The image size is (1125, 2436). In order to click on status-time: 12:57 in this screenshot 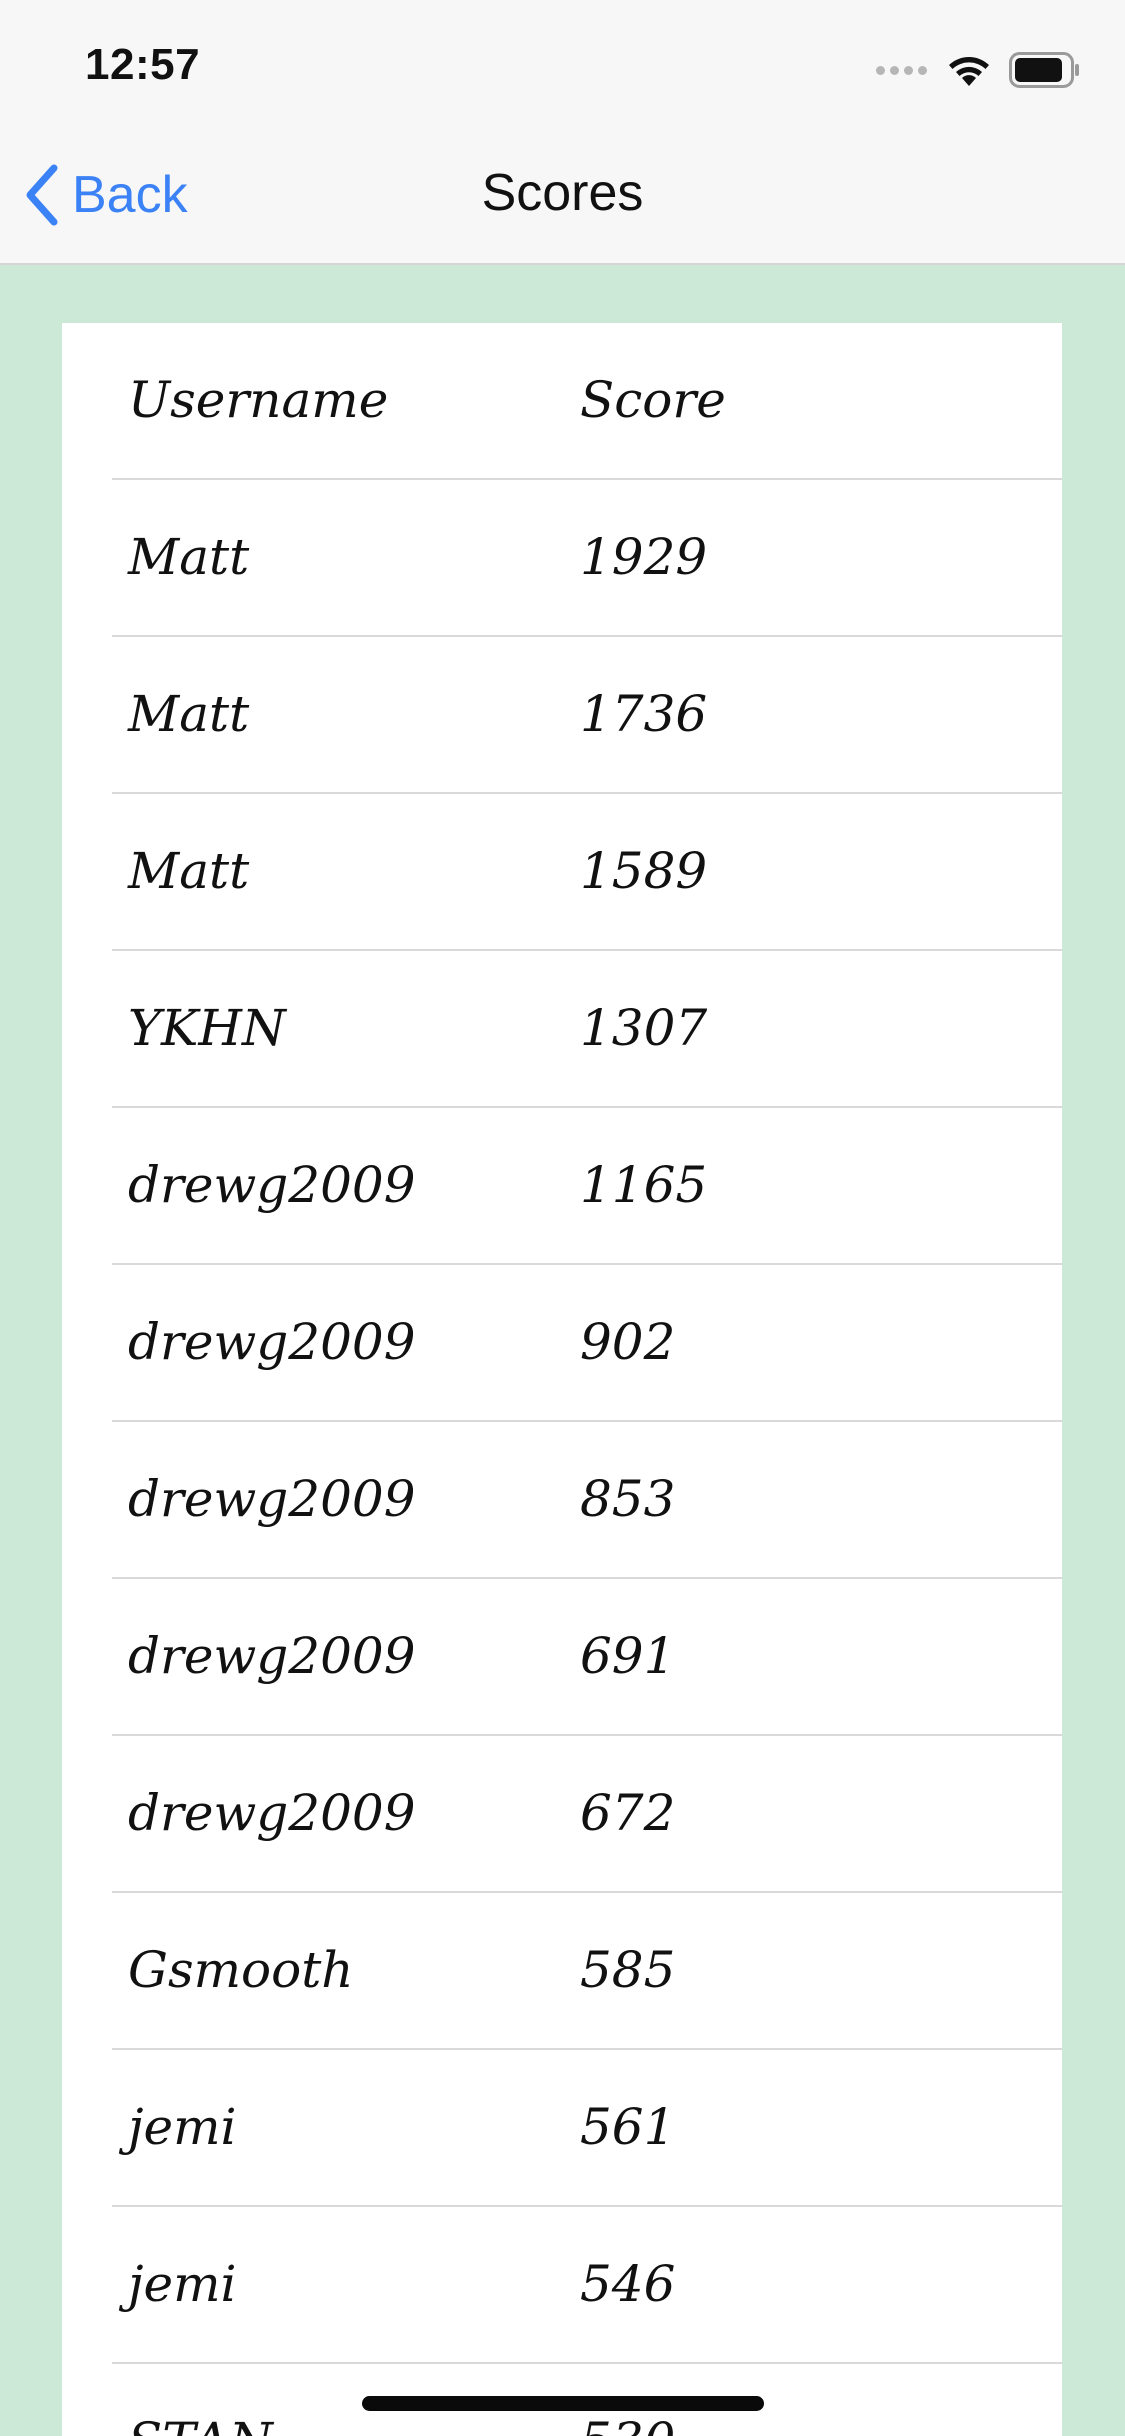, I will do `click(143, 64)`.